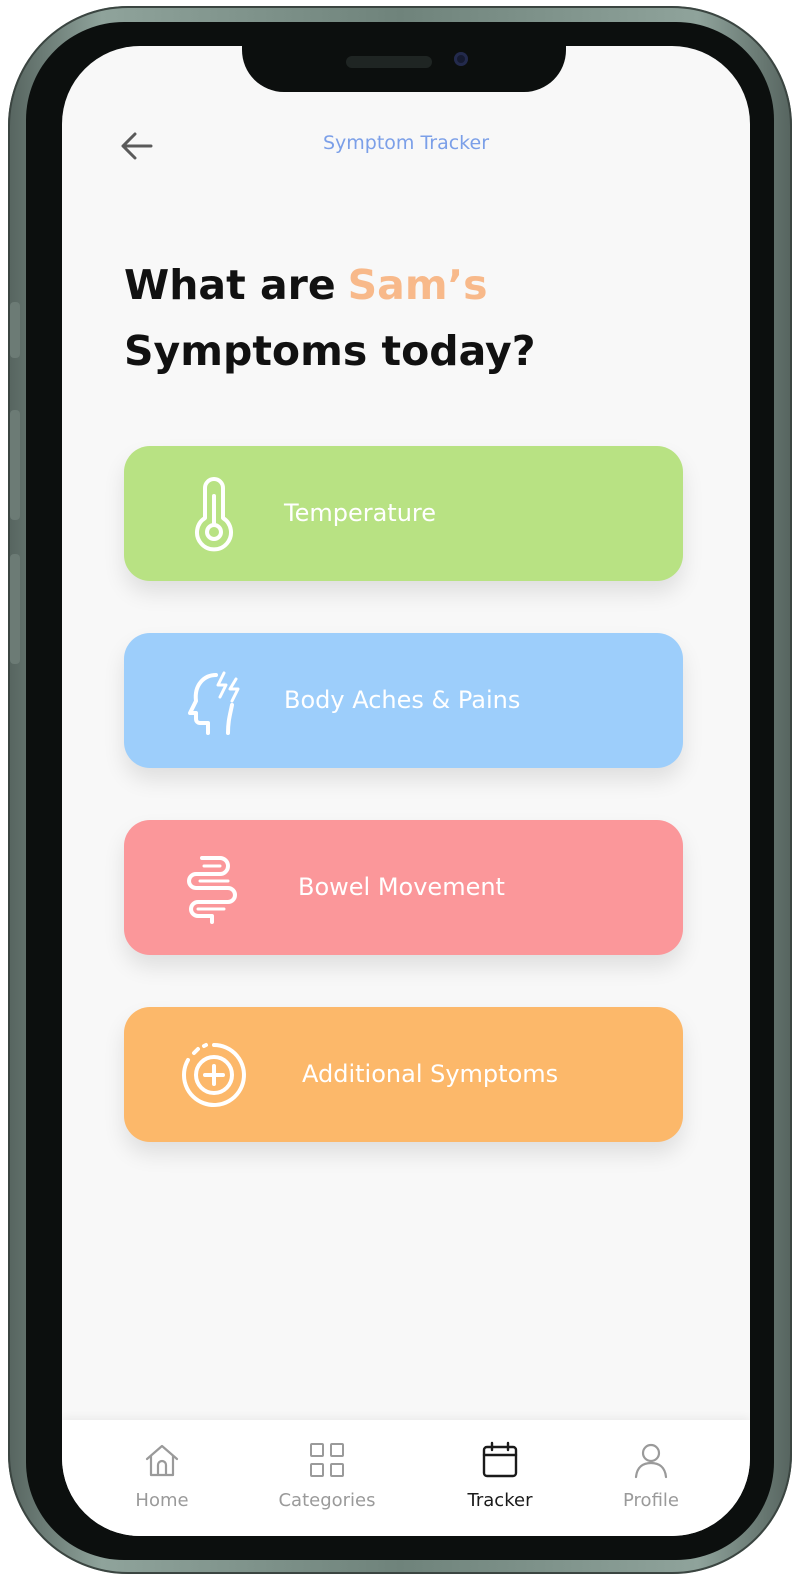  Describe the element at coordinates (230, 285) in the screenshot. I see `headline-text: What are` at that location.